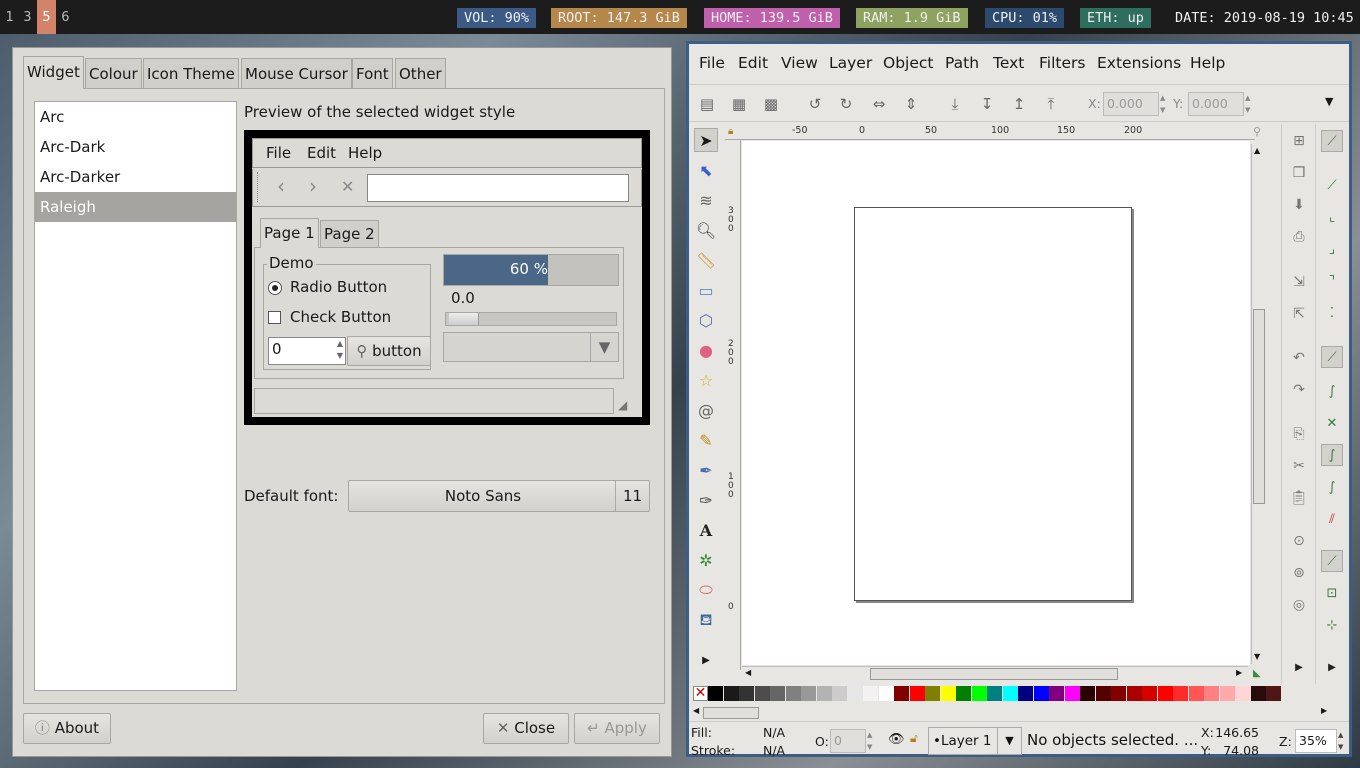  Describe the element at coordinates (65, 17) in the screenshot. I see `workspace-6: 6` at that location.